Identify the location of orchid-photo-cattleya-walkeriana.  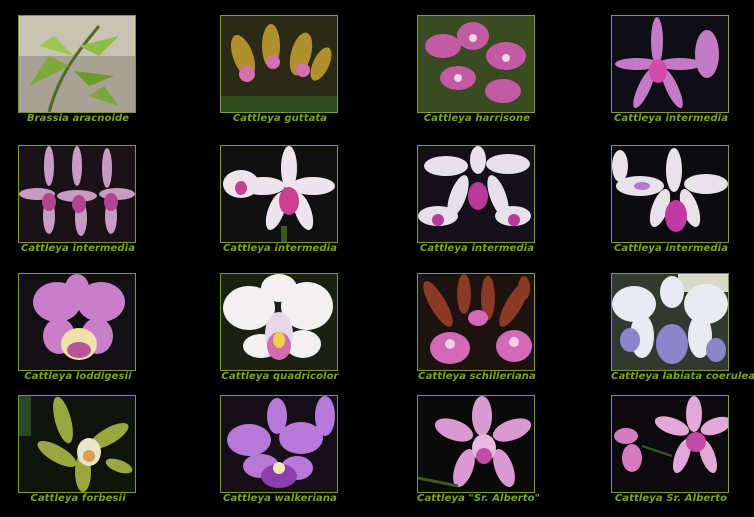
(279, 444).